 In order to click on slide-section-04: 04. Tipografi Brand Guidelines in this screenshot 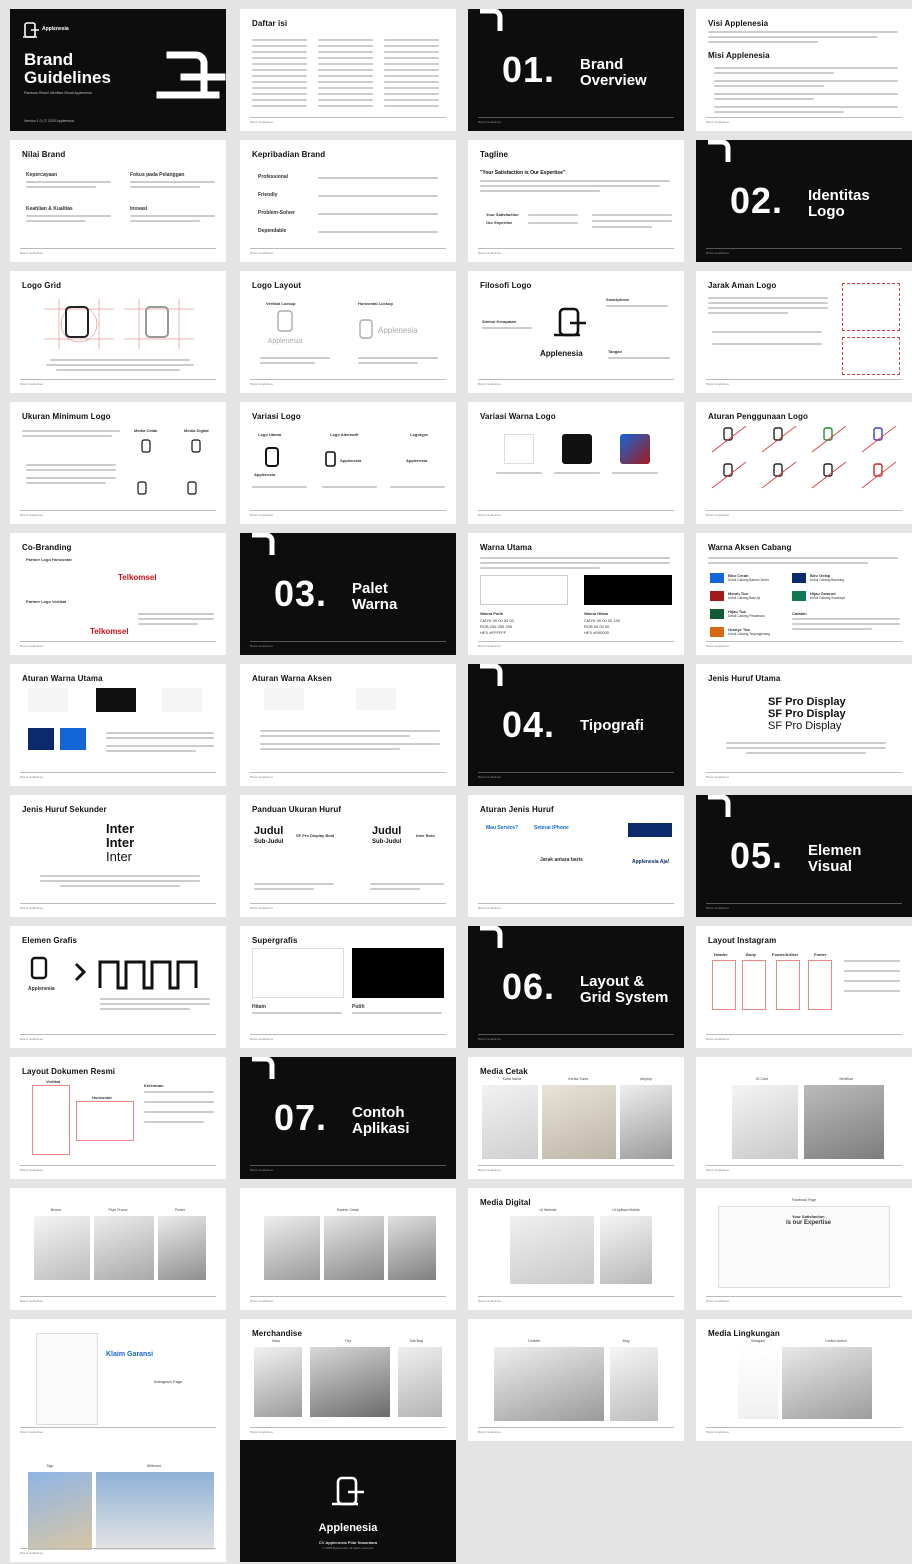, I will do `click(576, 725)`.